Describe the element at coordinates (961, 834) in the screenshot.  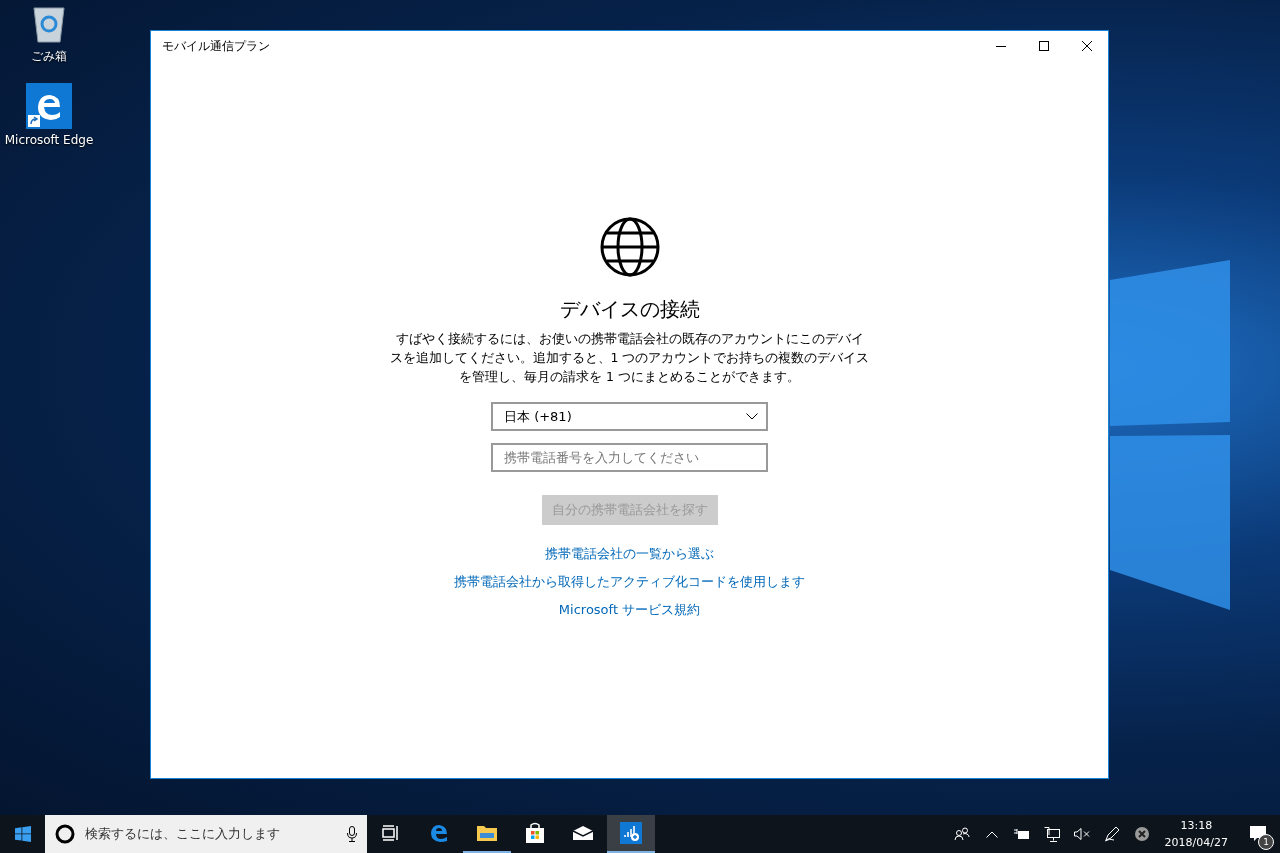
I see `people-icon` at that location.